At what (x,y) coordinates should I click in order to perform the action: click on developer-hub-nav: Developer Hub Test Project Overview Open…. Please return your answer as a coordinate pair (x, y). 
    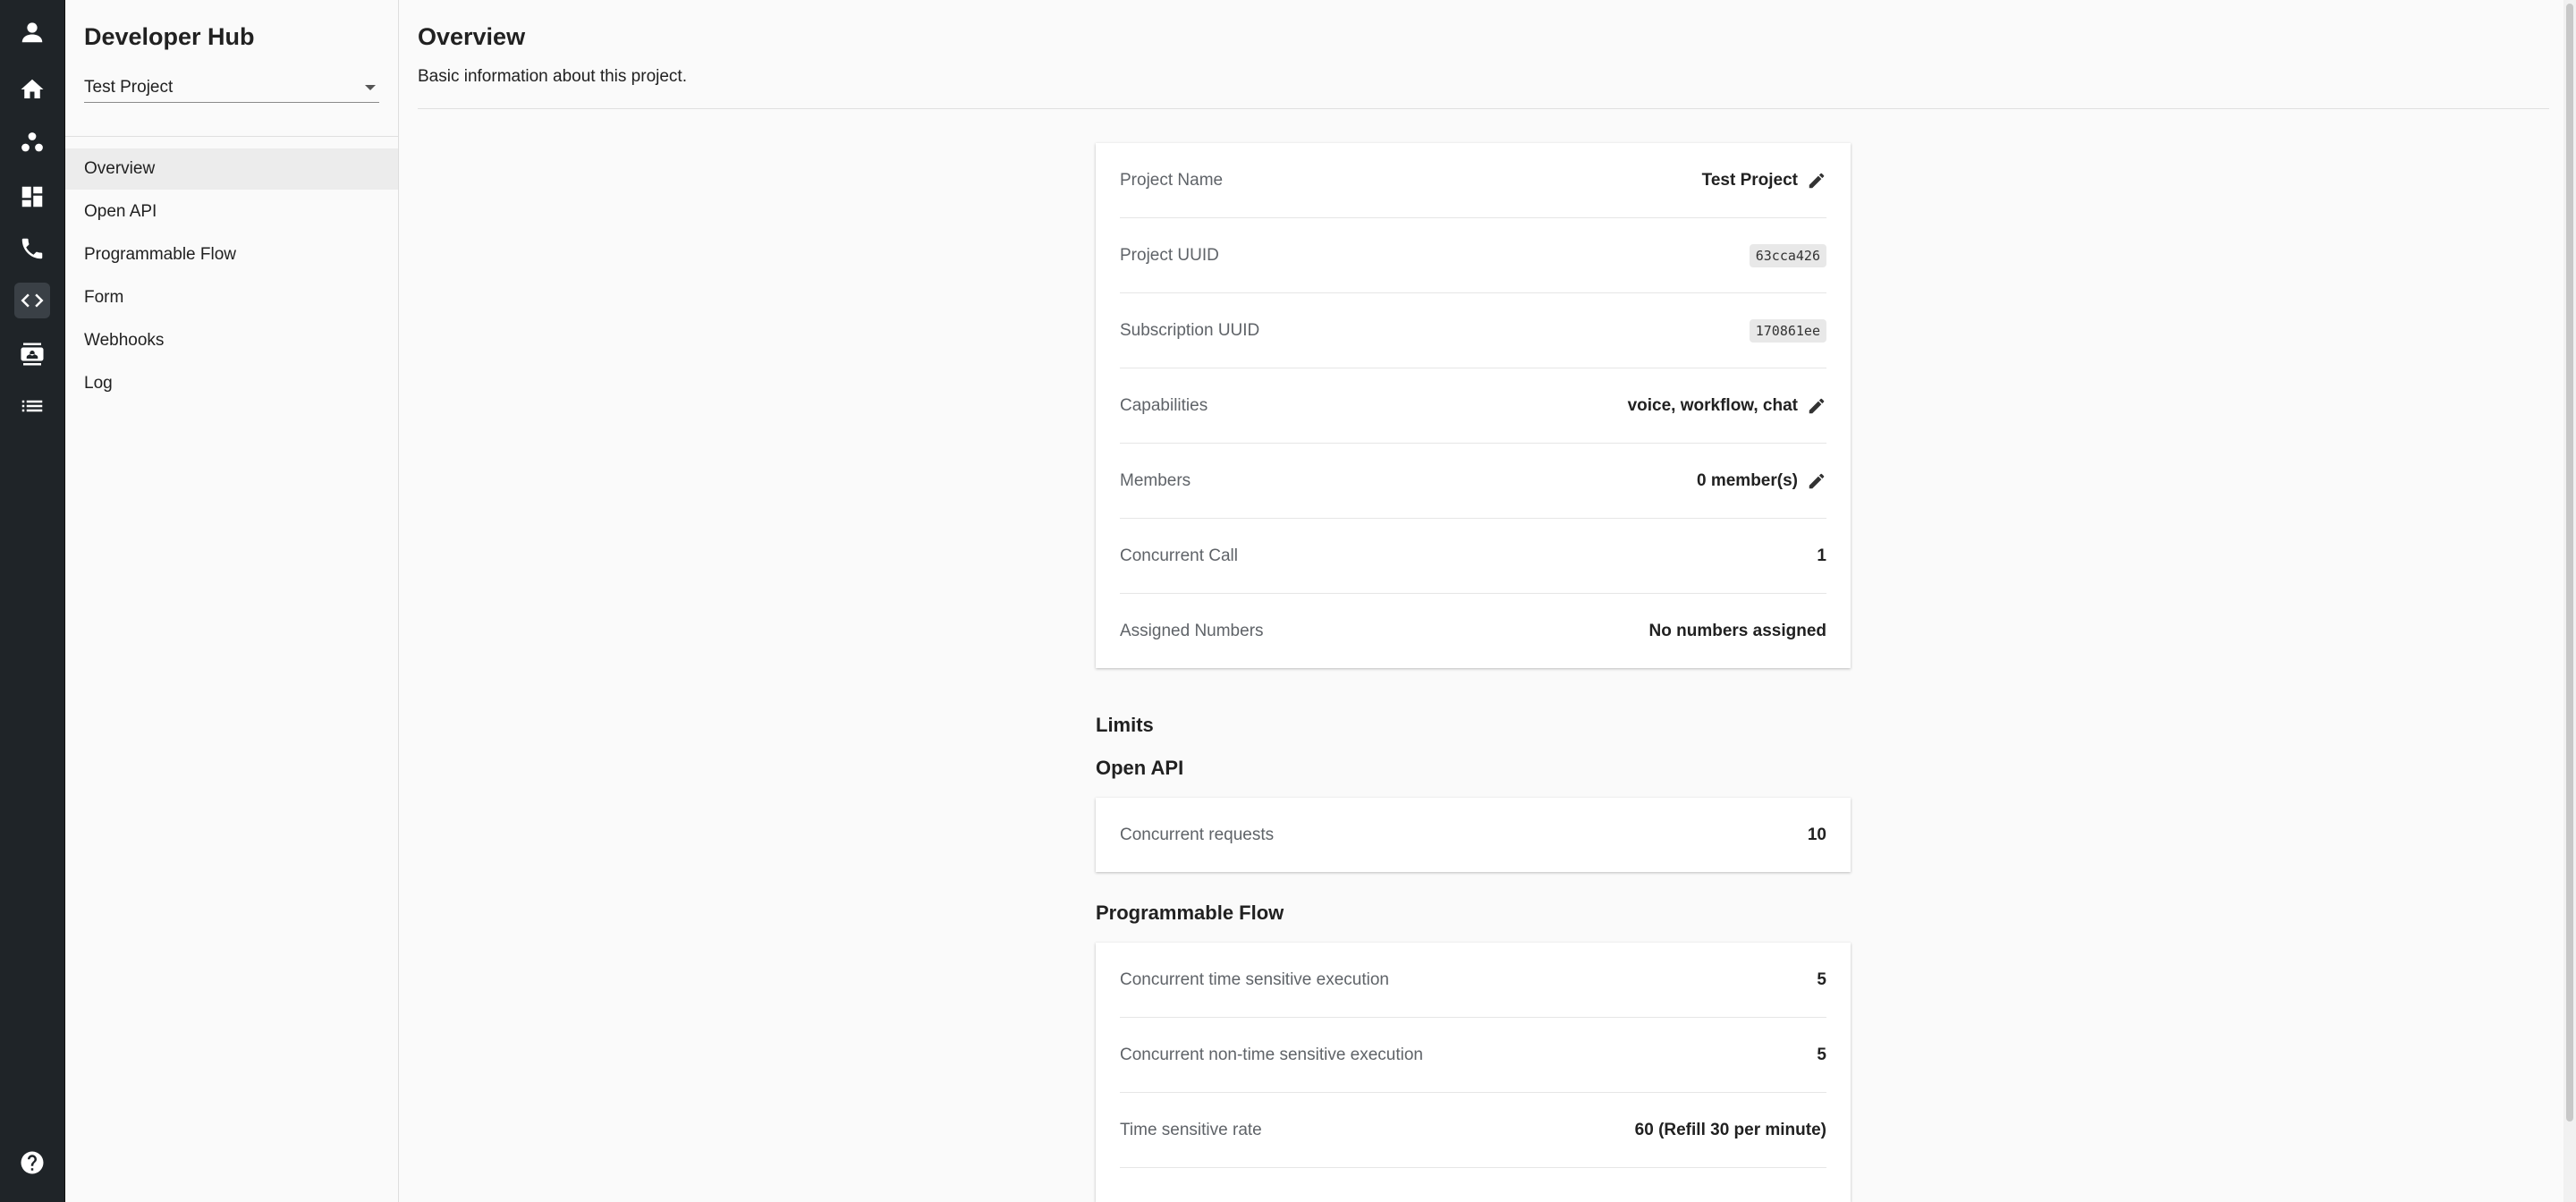
    Looking at the image, I should click on (232, 601).